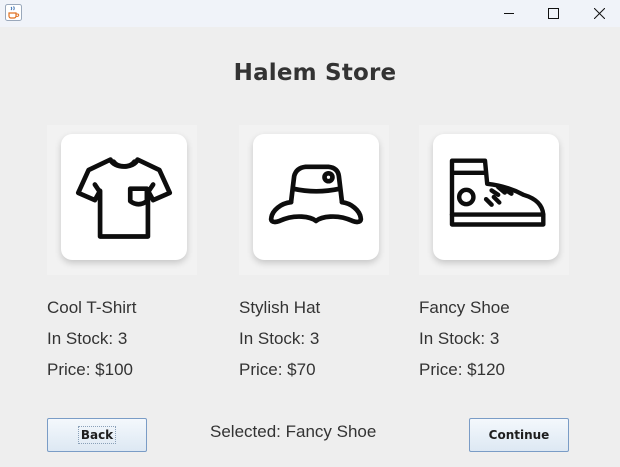 The width and height of the screenshot is (620, 467). Describe the element at coordinates (462, 369) in the screenshot. I see `product-price: Price: $120` at that location.